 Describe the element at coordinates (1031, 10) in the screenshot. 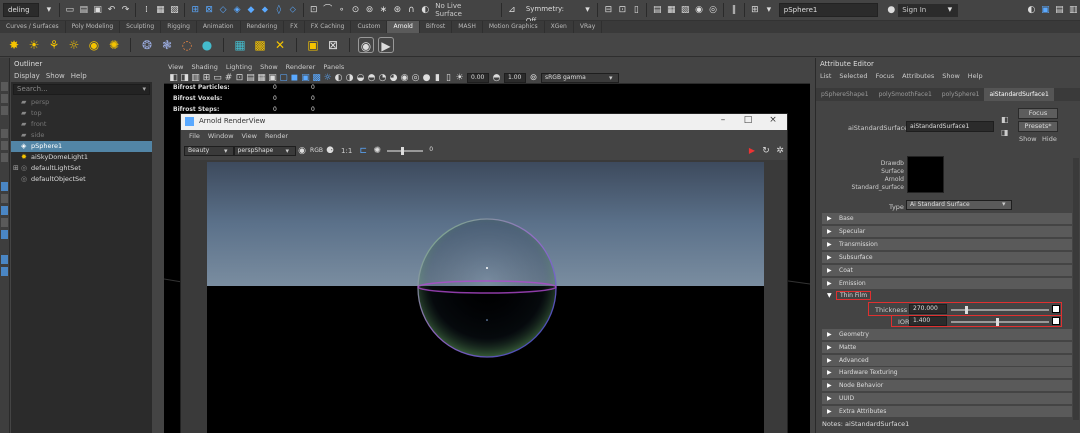

I see `settings-icon: ◐` at that location.